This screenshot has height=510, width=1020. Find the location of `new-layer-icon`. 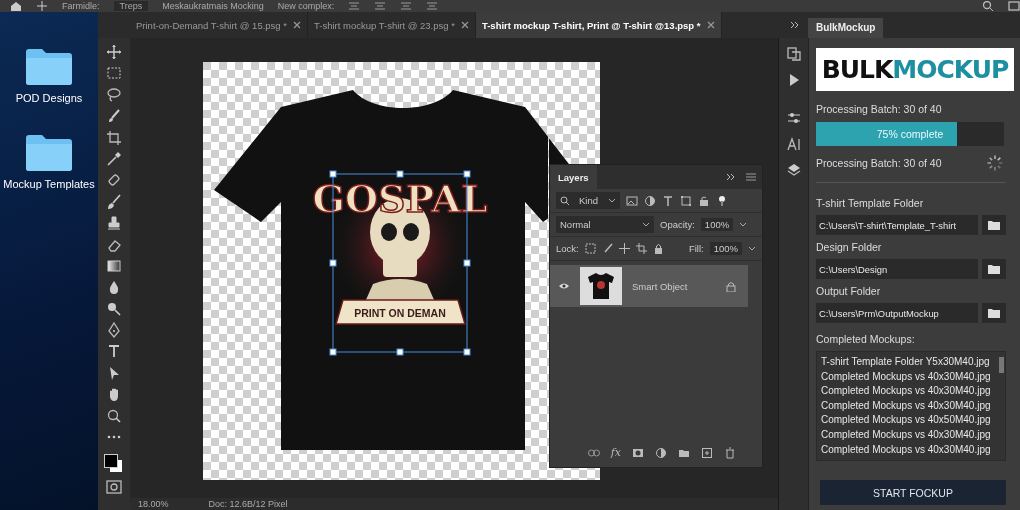

new-layer-icon is located at coordinates (707, 452).